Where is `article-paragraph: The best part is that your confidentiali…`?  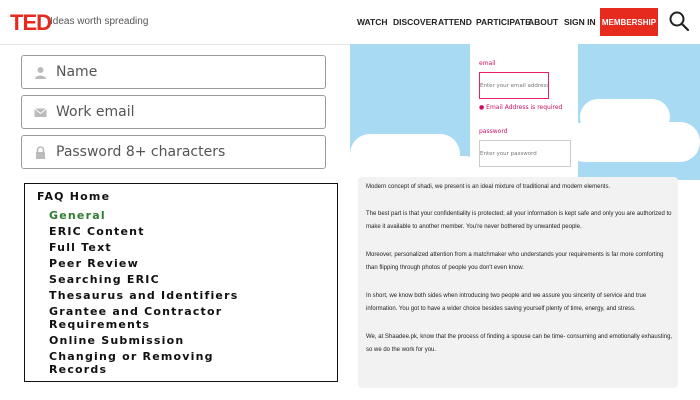 article-paragraph: The best part is that your confidentiali… is located at coordinates (519, 220).